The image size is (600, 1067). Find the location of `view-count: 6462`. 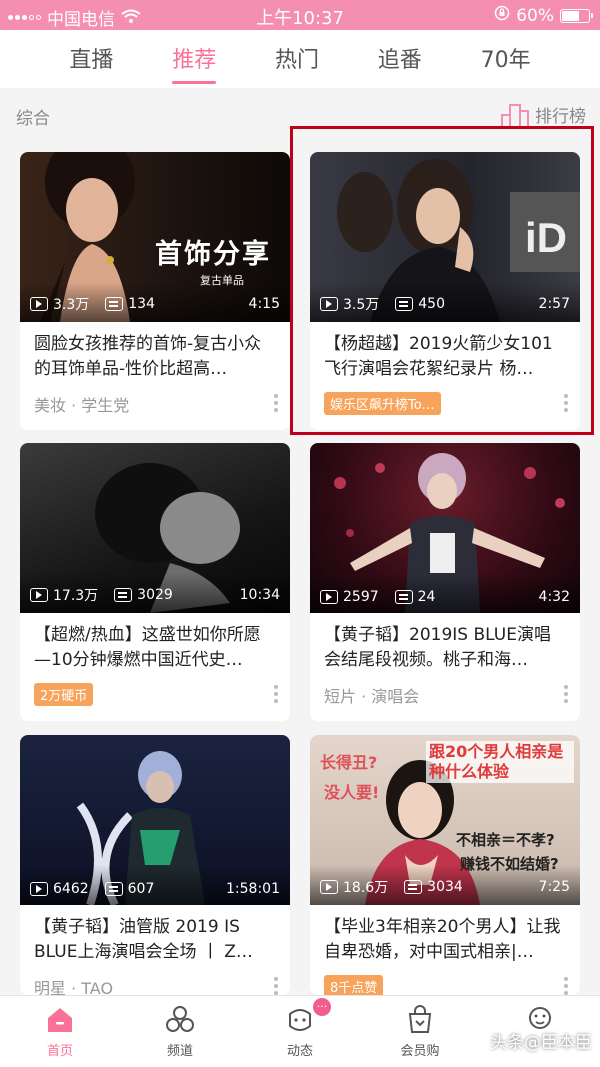

view-count: 6462 is located at coordinates (71, 889).